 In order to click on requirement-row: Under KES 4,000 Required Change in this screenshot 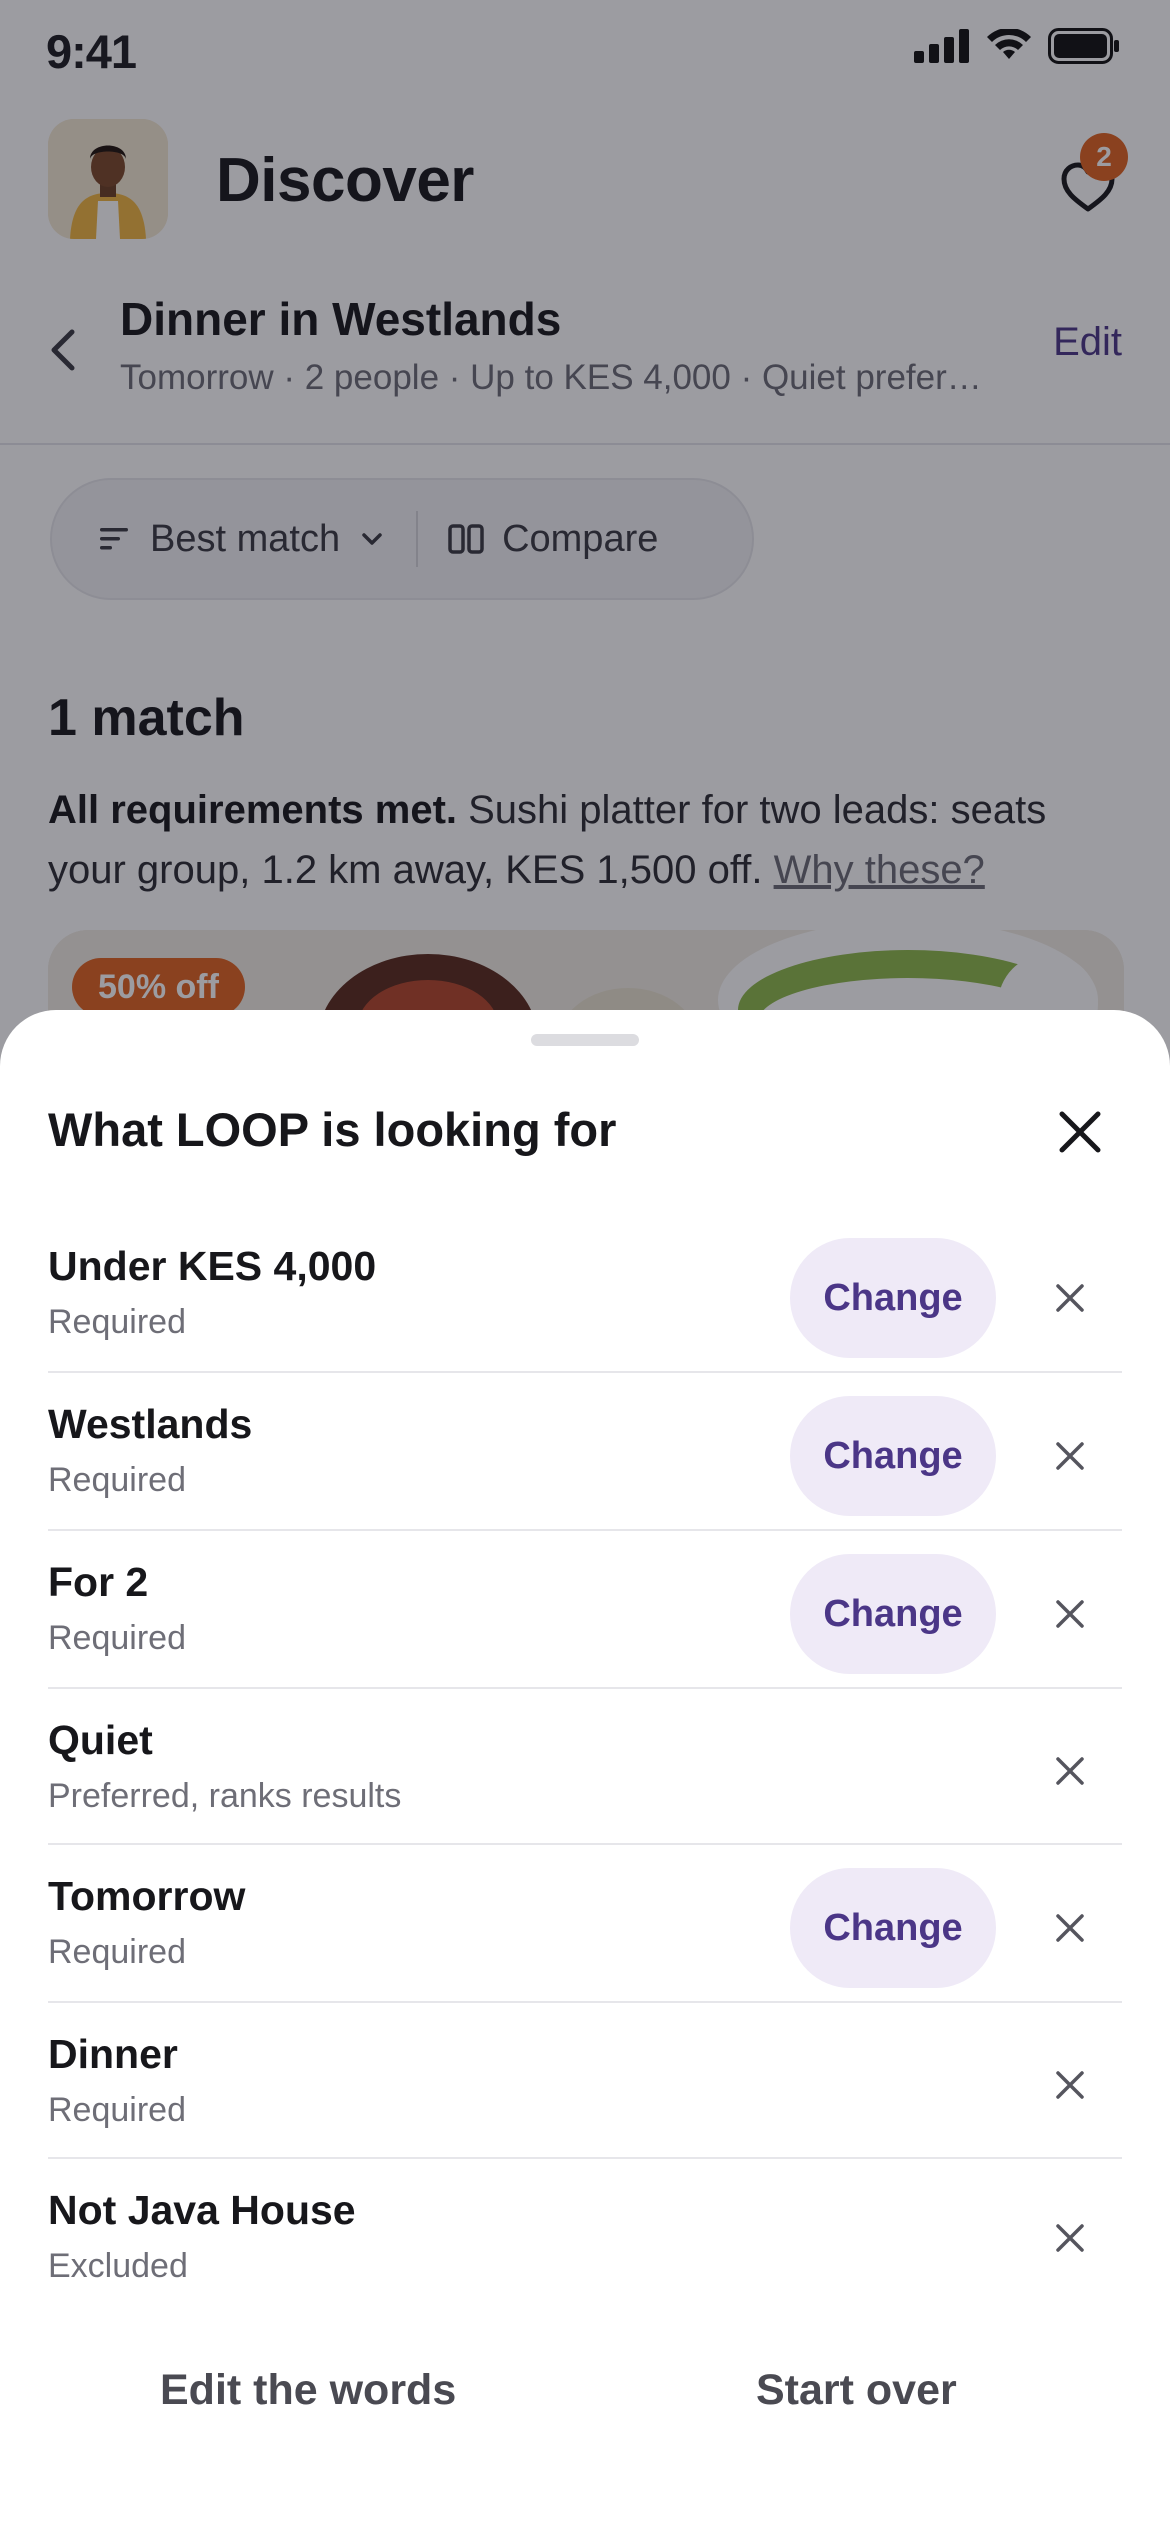, I will do `click(585, 1294)`.